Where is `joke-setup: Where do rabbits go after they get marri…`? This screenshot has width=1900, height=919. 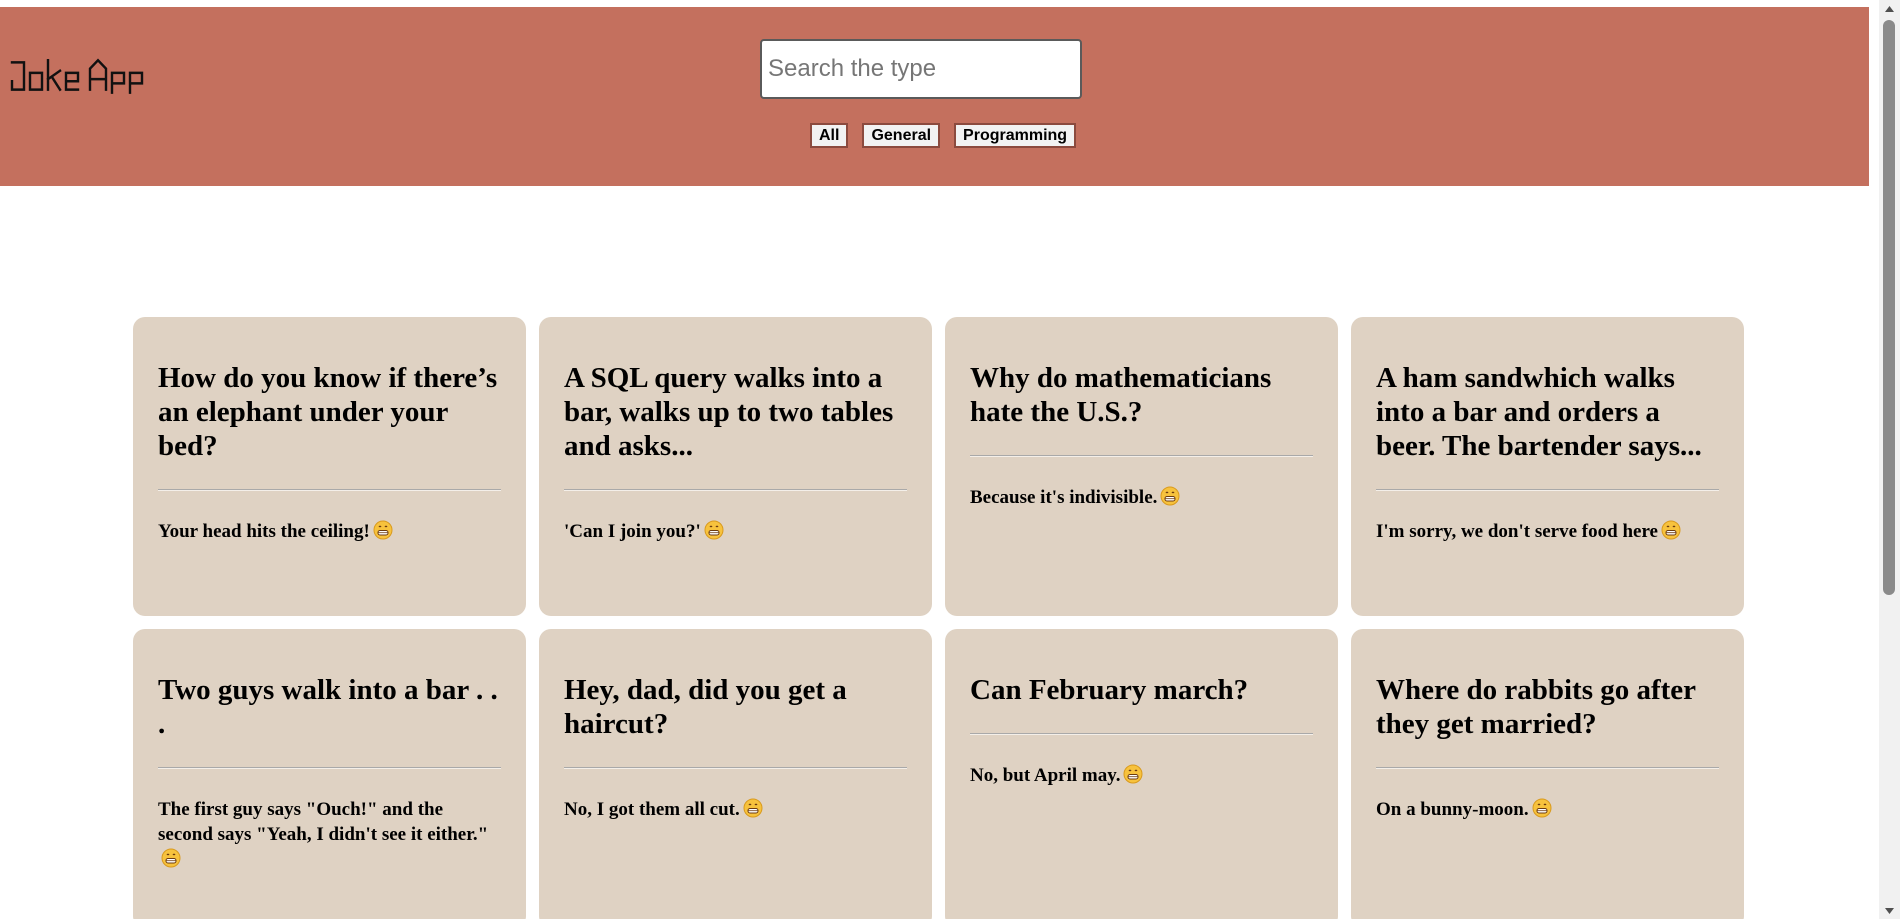 joke-setup: Where do rabbits go after they get marri… is located at coordinates (1536, 707).